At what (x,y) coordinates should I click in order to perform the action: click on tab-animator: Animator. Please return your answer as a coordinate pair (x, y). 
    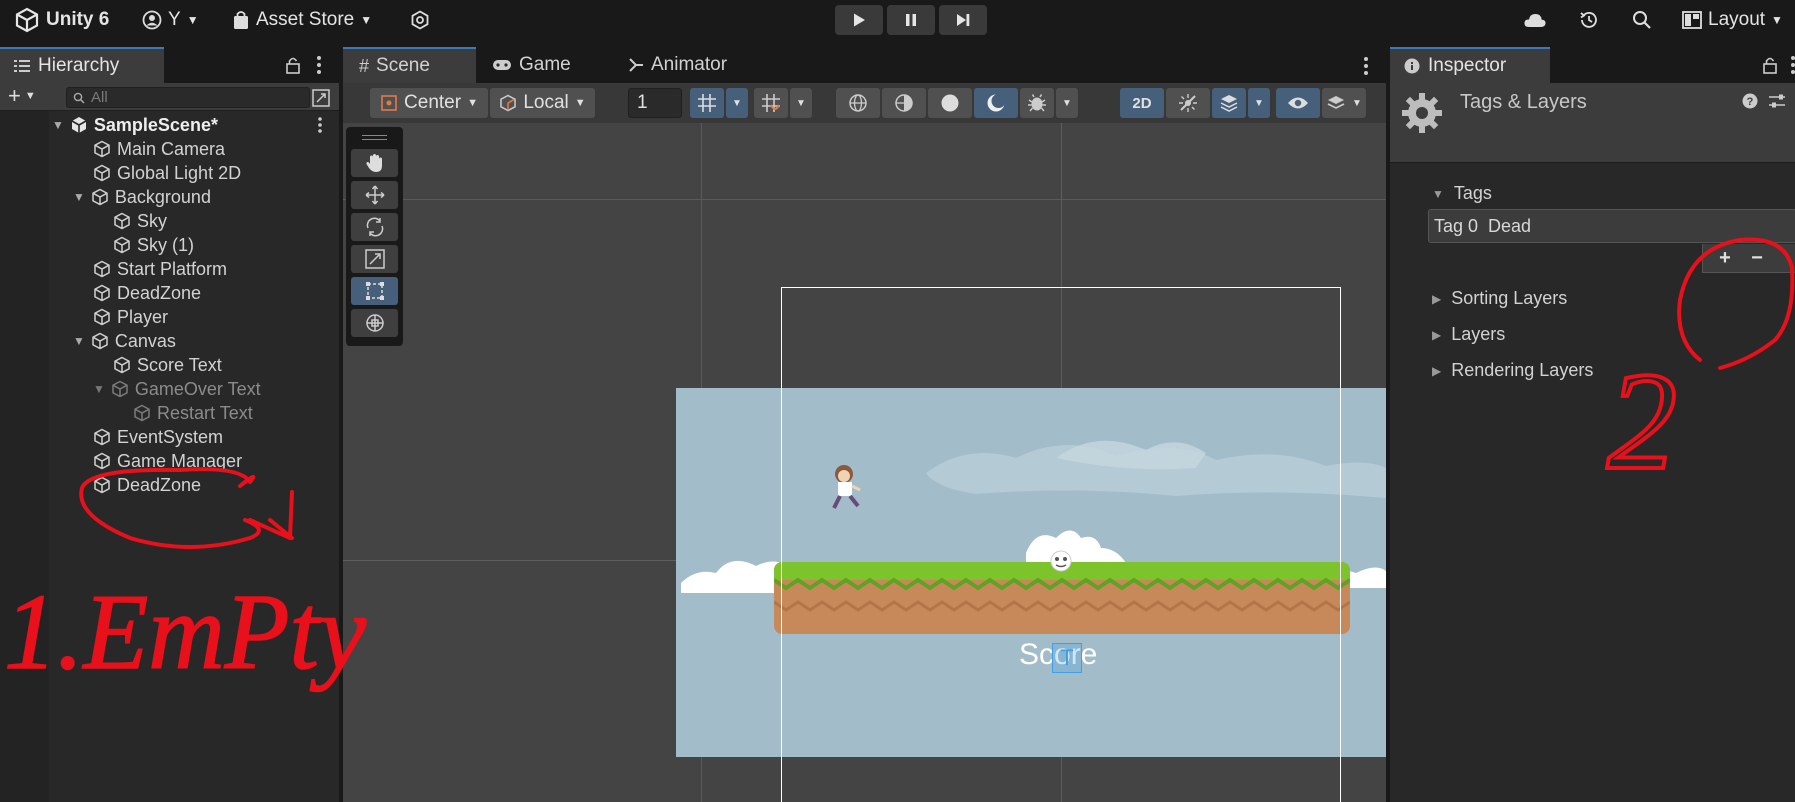
    Looking at the image, I should click on (677, 65).